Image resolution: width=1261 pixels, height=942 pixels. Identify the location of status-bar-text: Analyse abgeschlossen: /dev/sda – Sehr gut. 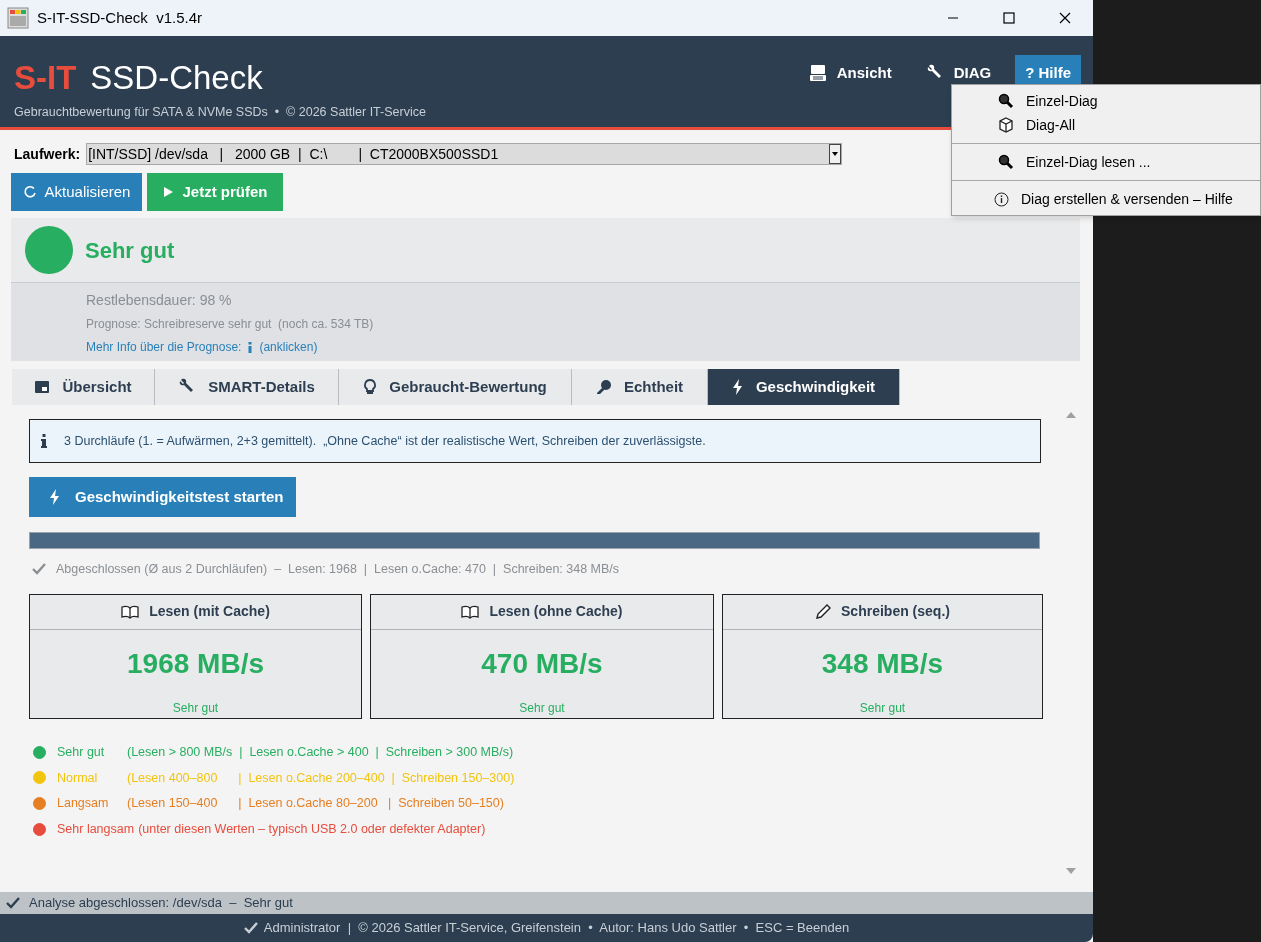
(161, 903).